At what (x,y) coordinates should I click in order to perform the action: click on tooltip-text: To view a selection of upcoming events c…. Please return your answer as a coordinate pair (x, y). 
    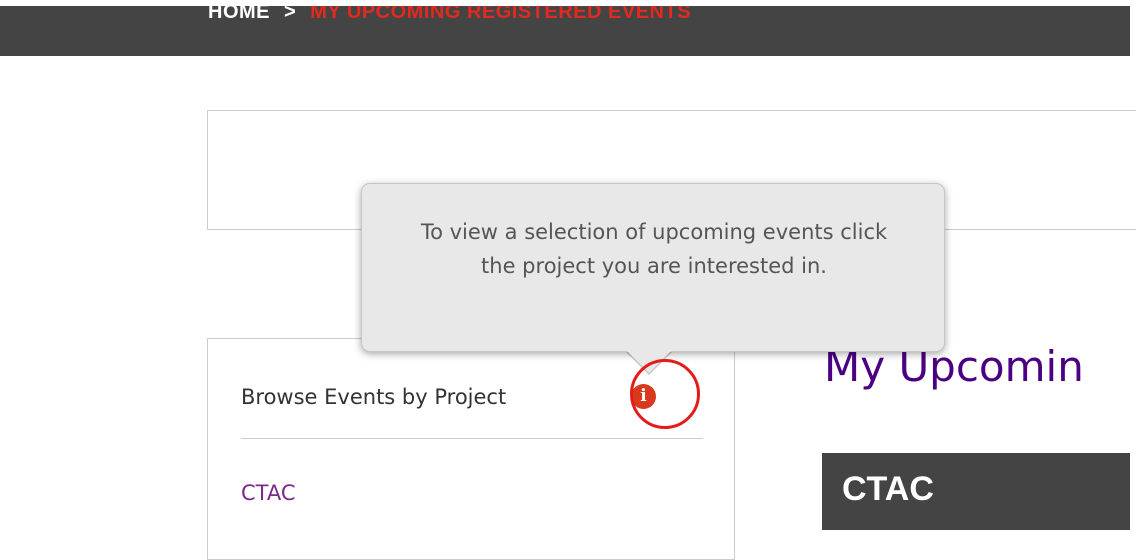
    Looking at the image, I should click on (654, 249).